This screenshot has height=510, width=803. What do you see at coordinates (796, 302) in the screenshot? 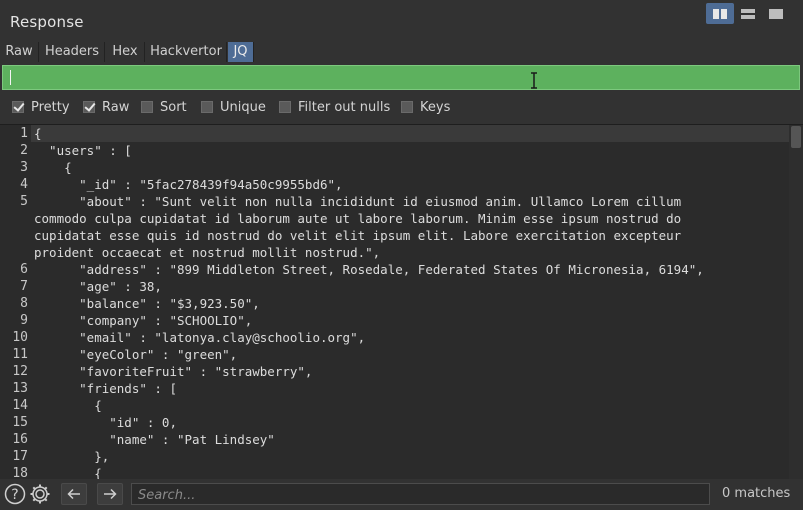
I see `vertical-scrollbar` at bounding box center [796, 302].